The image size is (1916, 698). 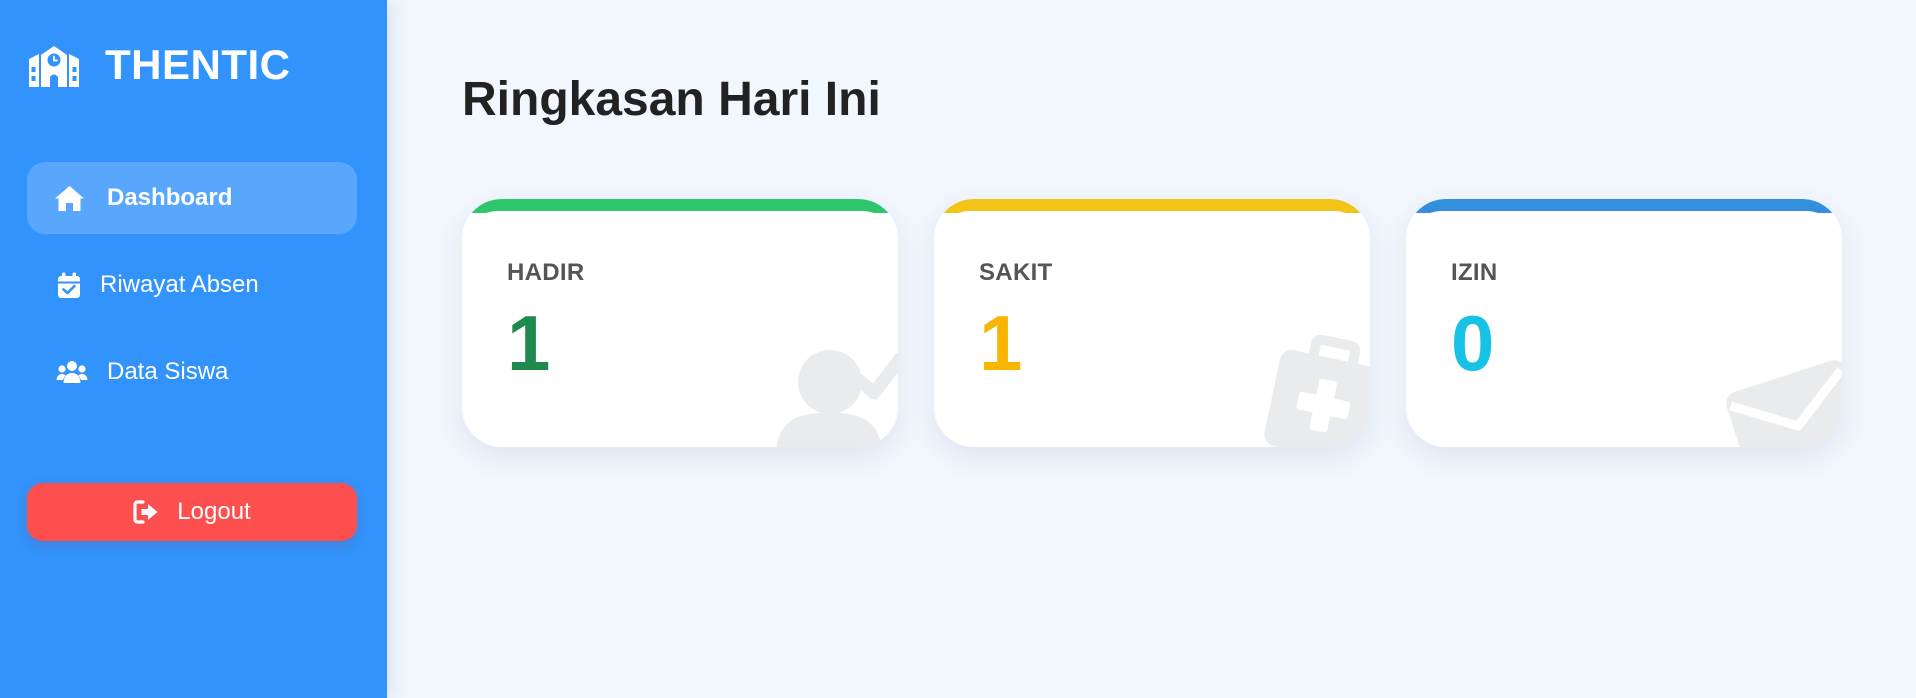 What do you see at coordinates (179, 284) in the screenshot?
I see `sidebar-item-label: Riwayat Absen` at bounding box center [179, 284].